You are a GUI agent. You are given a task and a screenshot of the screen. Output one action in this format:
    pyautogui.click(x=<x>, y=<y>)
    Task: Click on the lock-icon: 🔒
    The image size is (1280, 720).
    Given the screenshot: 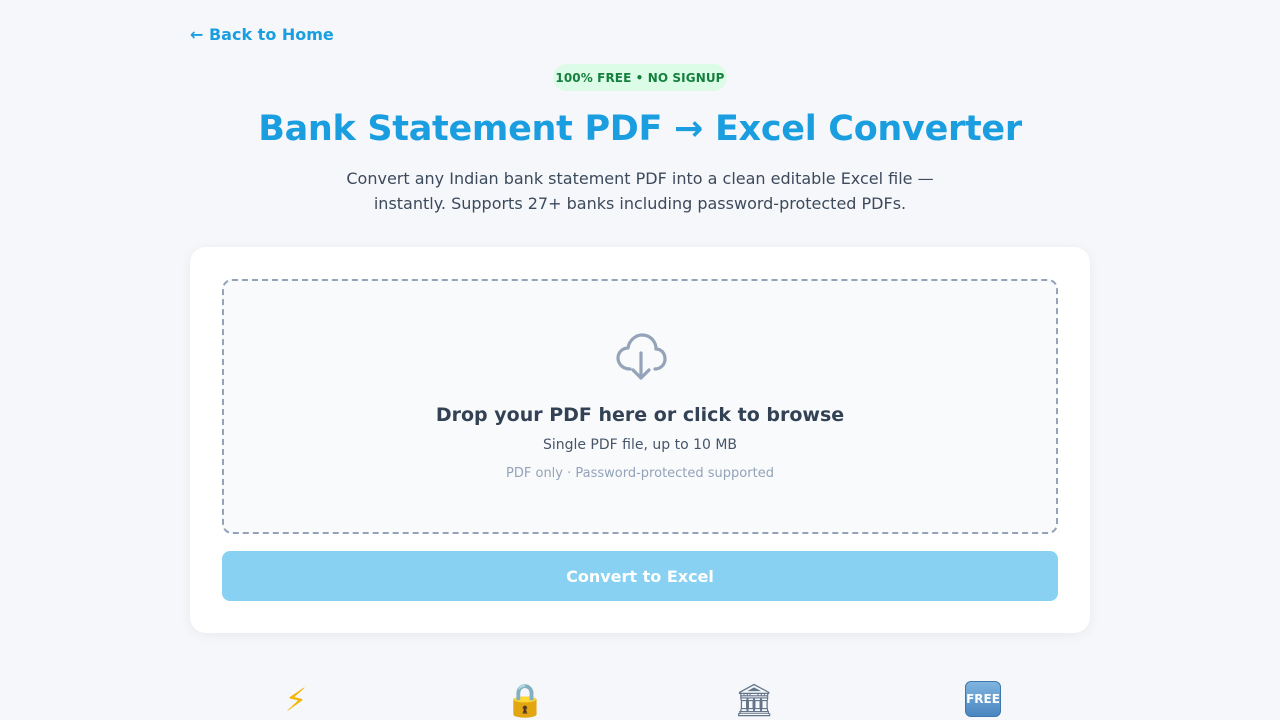 What is the action you would take?
    pyautogui.click(x=525, y=700)
    